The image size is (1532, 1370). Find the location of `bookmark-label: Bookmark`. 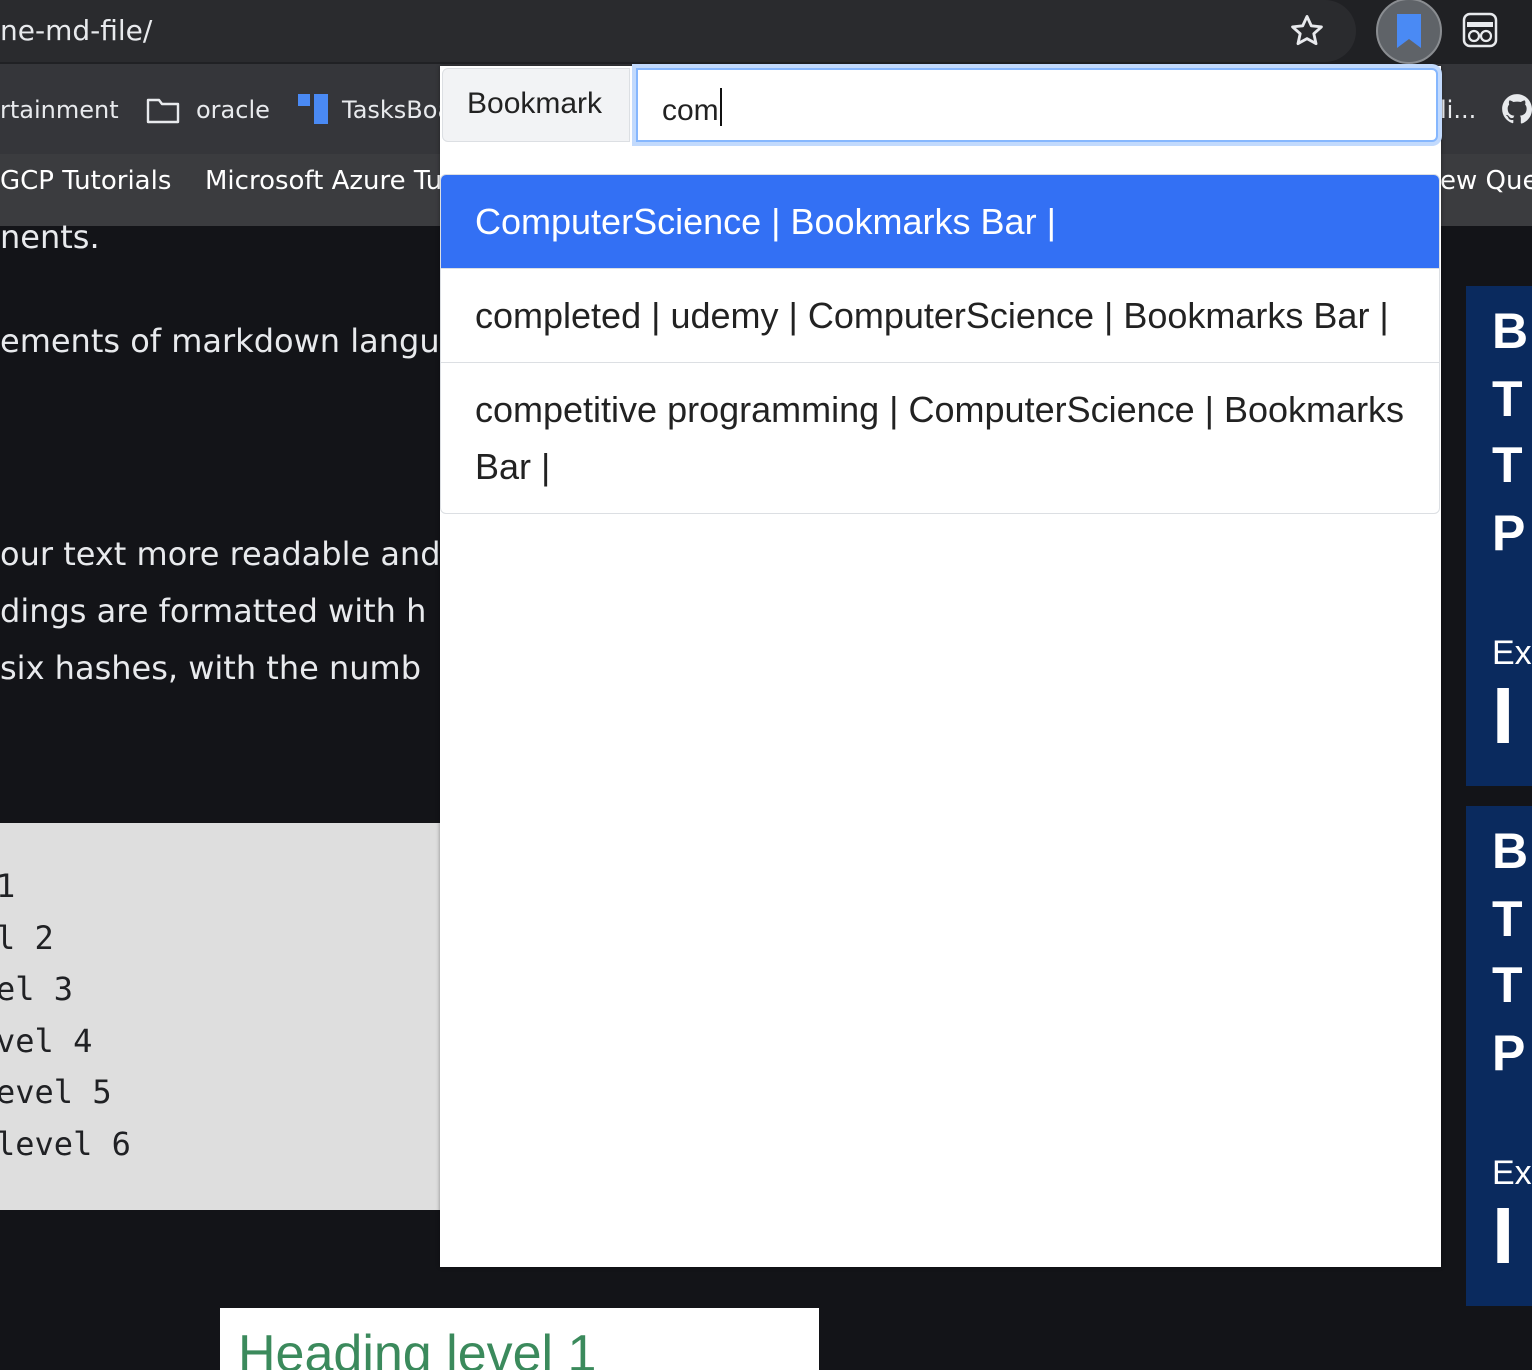

bookmark-label: Bookmark is located at coordinates (536, 105).